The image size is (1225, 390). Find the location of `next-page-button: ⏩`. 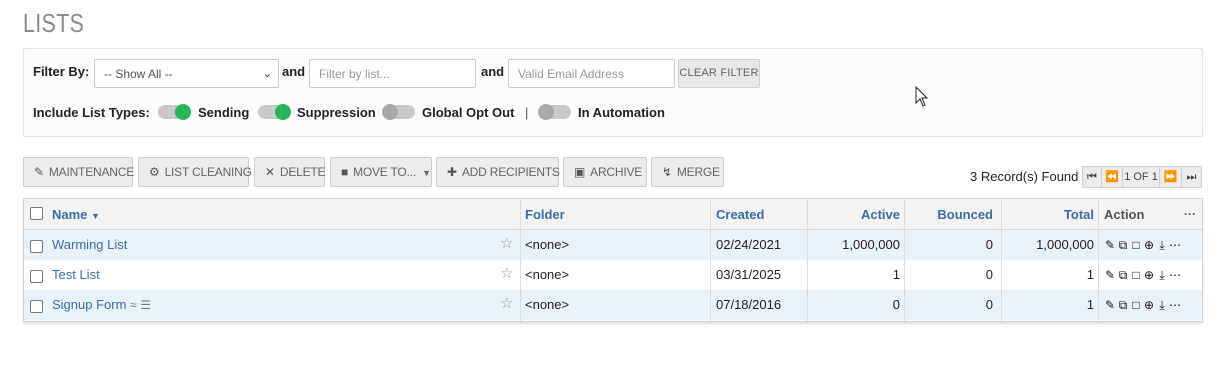

next-page-button: ⏩ is located at coordinates (1170, 177).